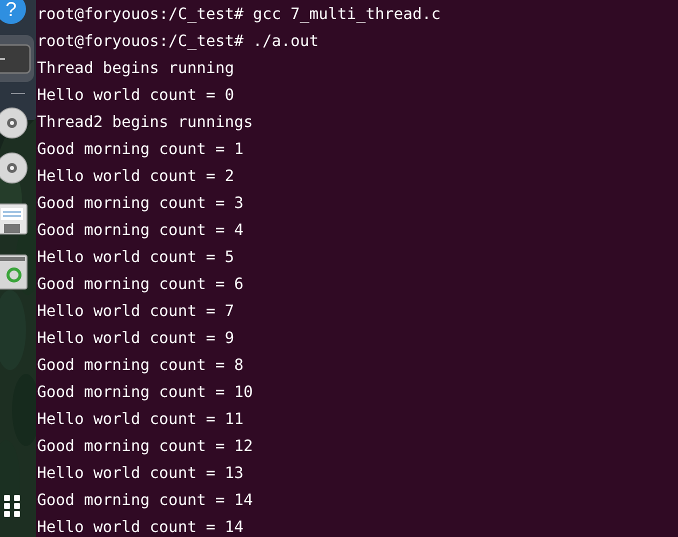 This screenshot has height=537, width=678. What do you see at coordinates (135, 257) in the screenshot?
I see `terminal-line: Hello world count = 5` at bounding box center [135, 257].